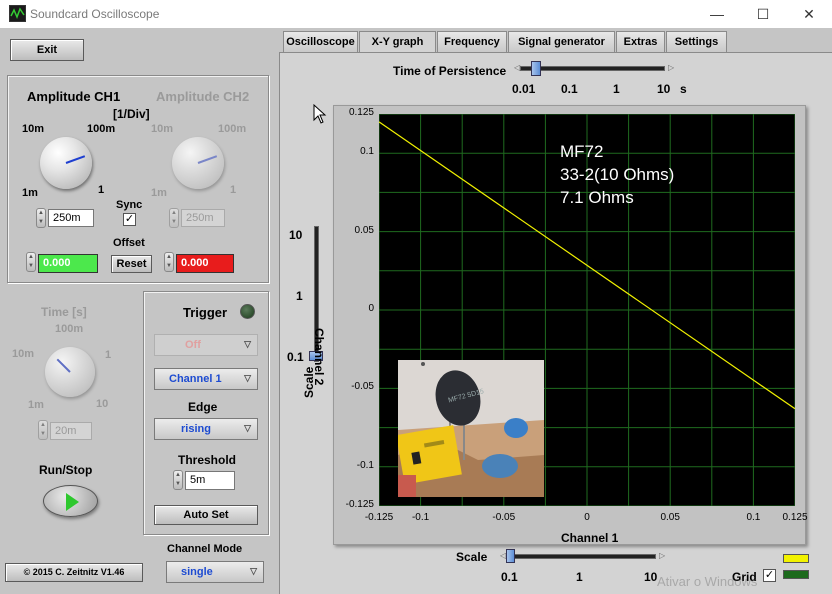 Image resolution: width=832 pixels, height=594 pixels. What do you see at coordinates (795, 517) in the screenshot?
I see `x-tick-label: 0.125` at bounding box center [795, 517].